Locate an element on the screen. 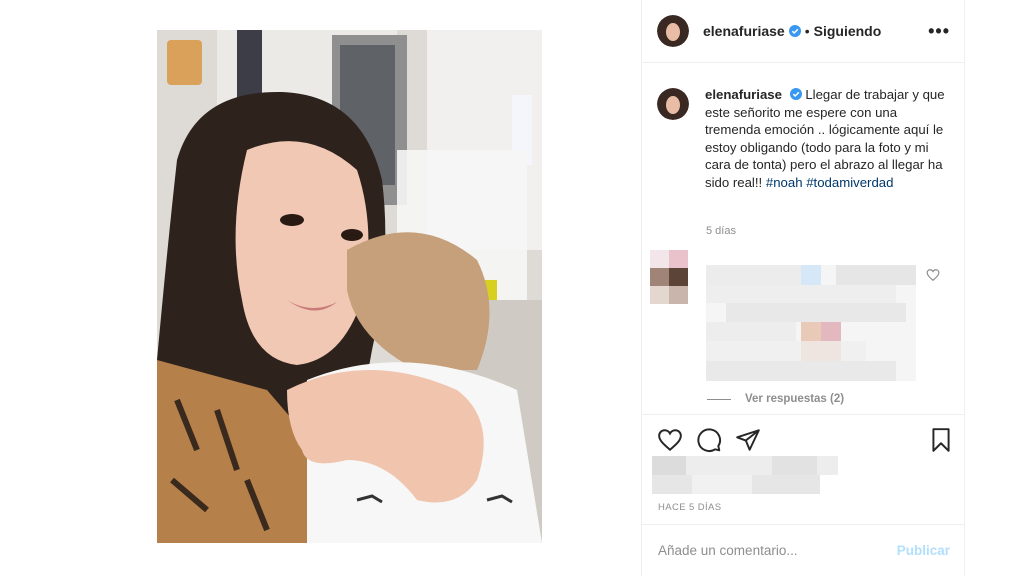  comment-bubble-icon is located at coordinates (709, 440).